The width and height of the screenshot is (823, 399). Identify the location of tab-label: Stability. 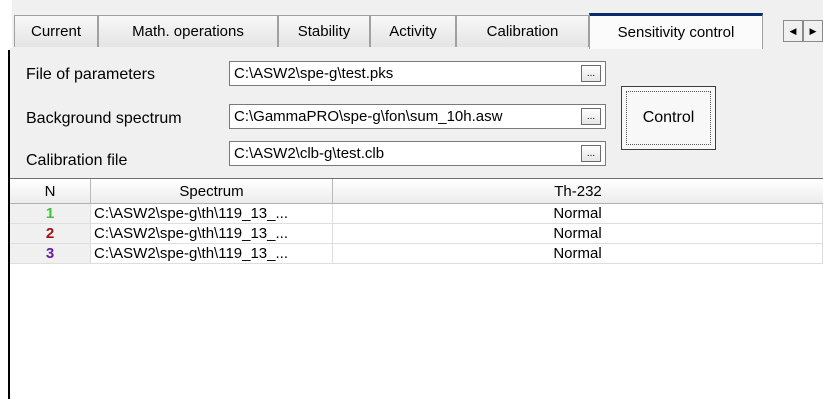
(324, 31).